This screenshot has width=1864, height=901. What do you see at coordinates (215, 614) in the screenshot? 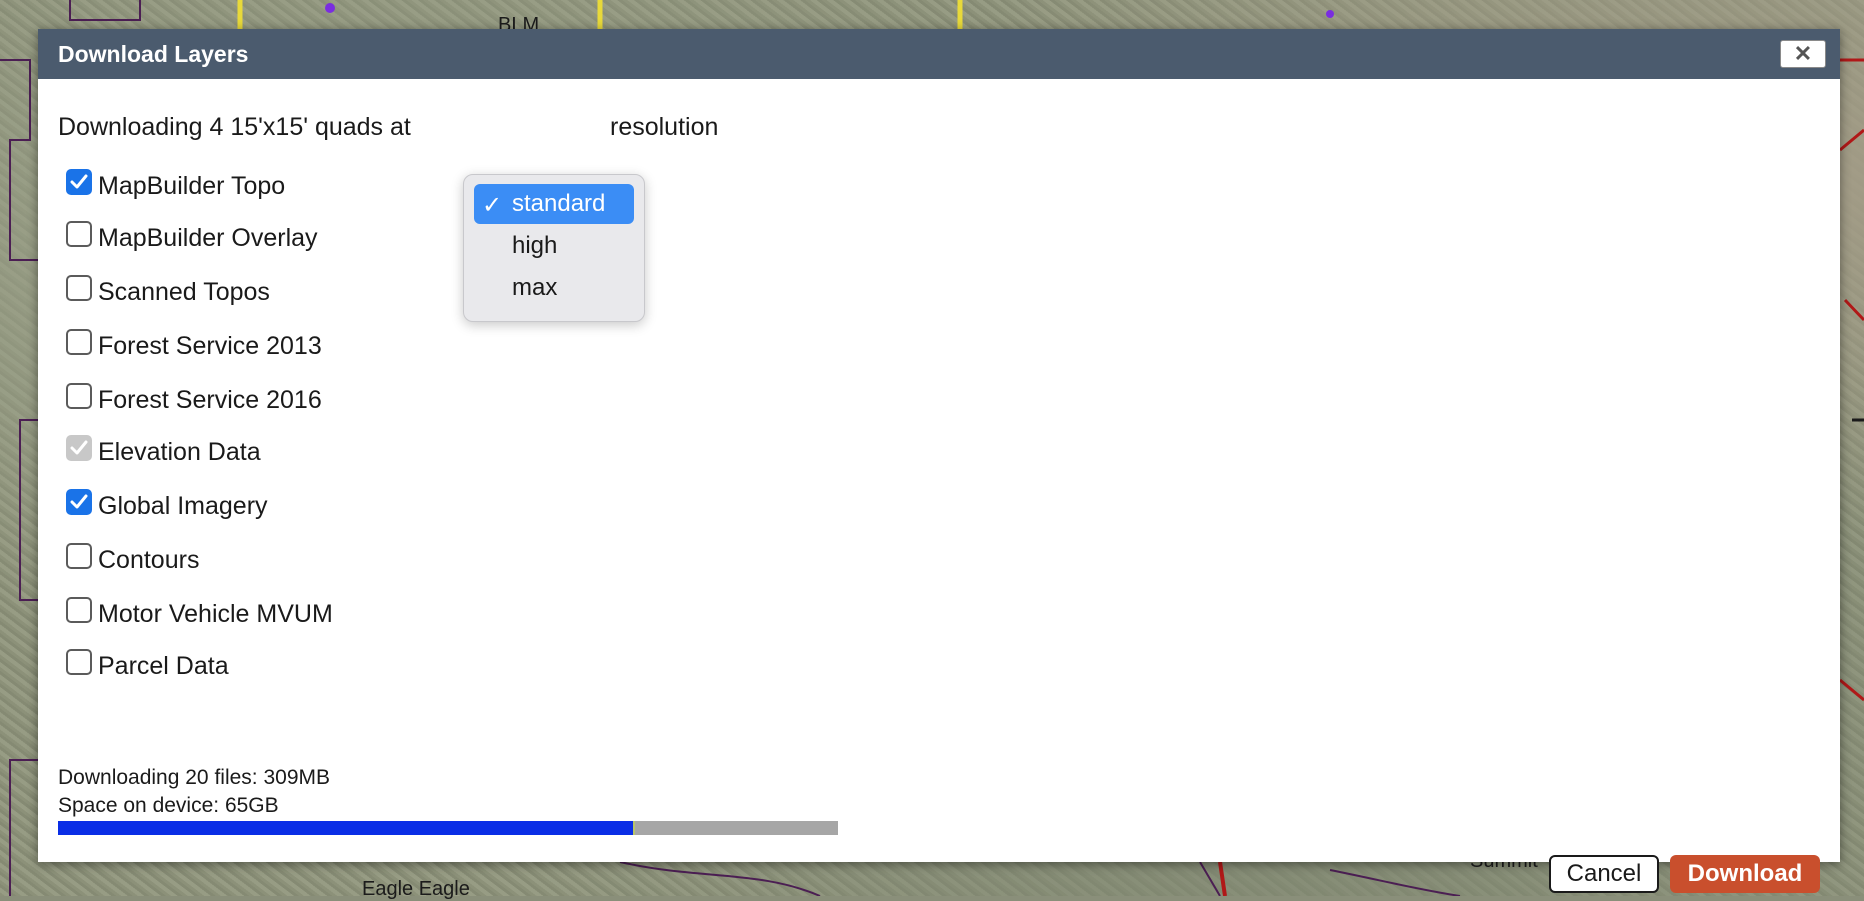
I see `layer-label: Motor Vehicle MVUM` at bounding box center [215, 614].